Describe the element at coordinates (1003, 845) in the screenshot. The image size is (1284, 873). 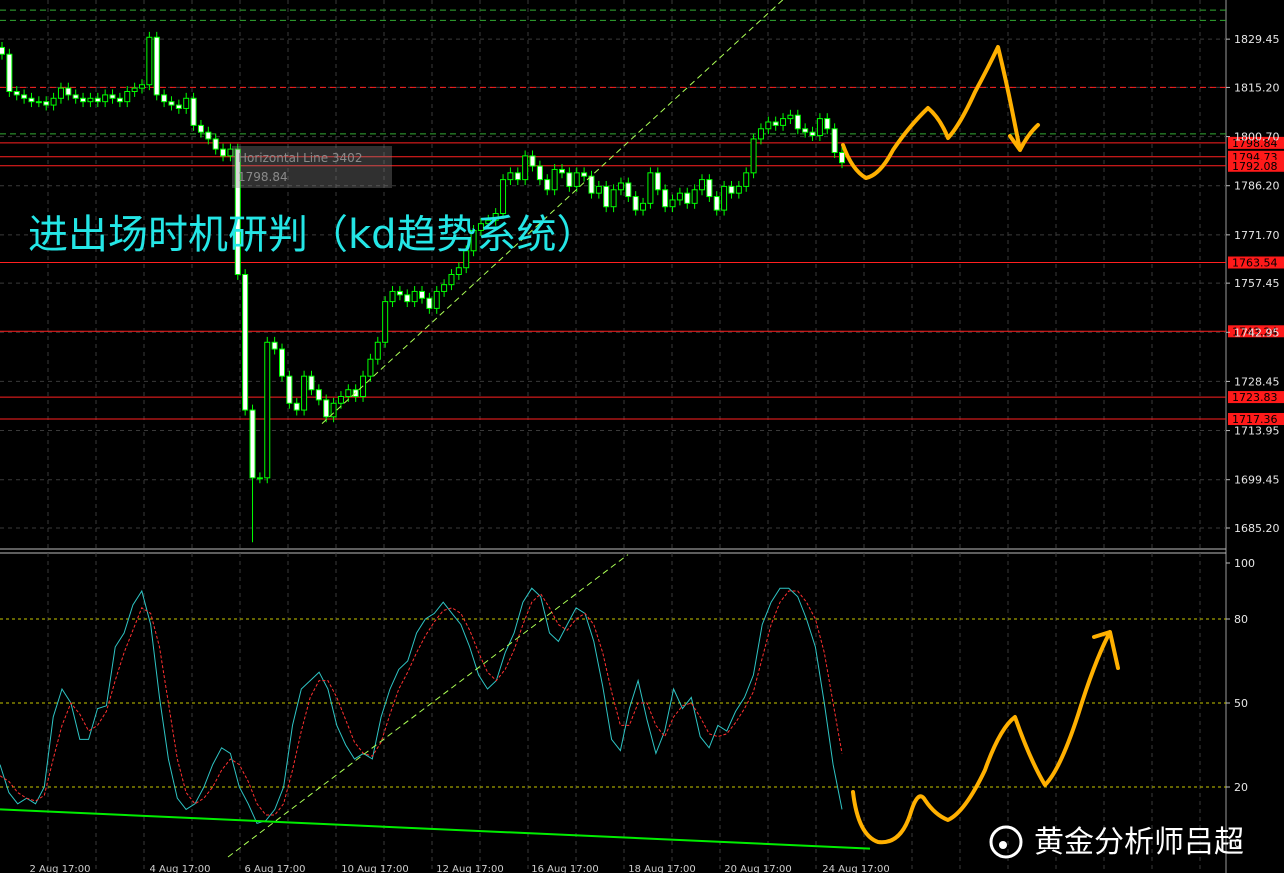
I see `weibo-icon-eye` at that location.